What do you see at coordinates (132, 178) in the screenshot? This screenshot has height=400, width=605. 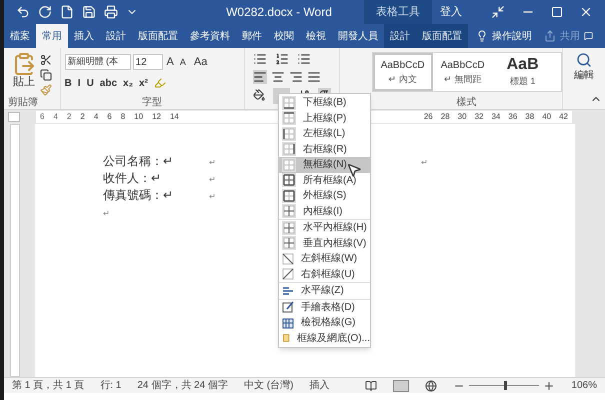 I see `table-cell: 收件人：↵` at bounding box center [132, 178].